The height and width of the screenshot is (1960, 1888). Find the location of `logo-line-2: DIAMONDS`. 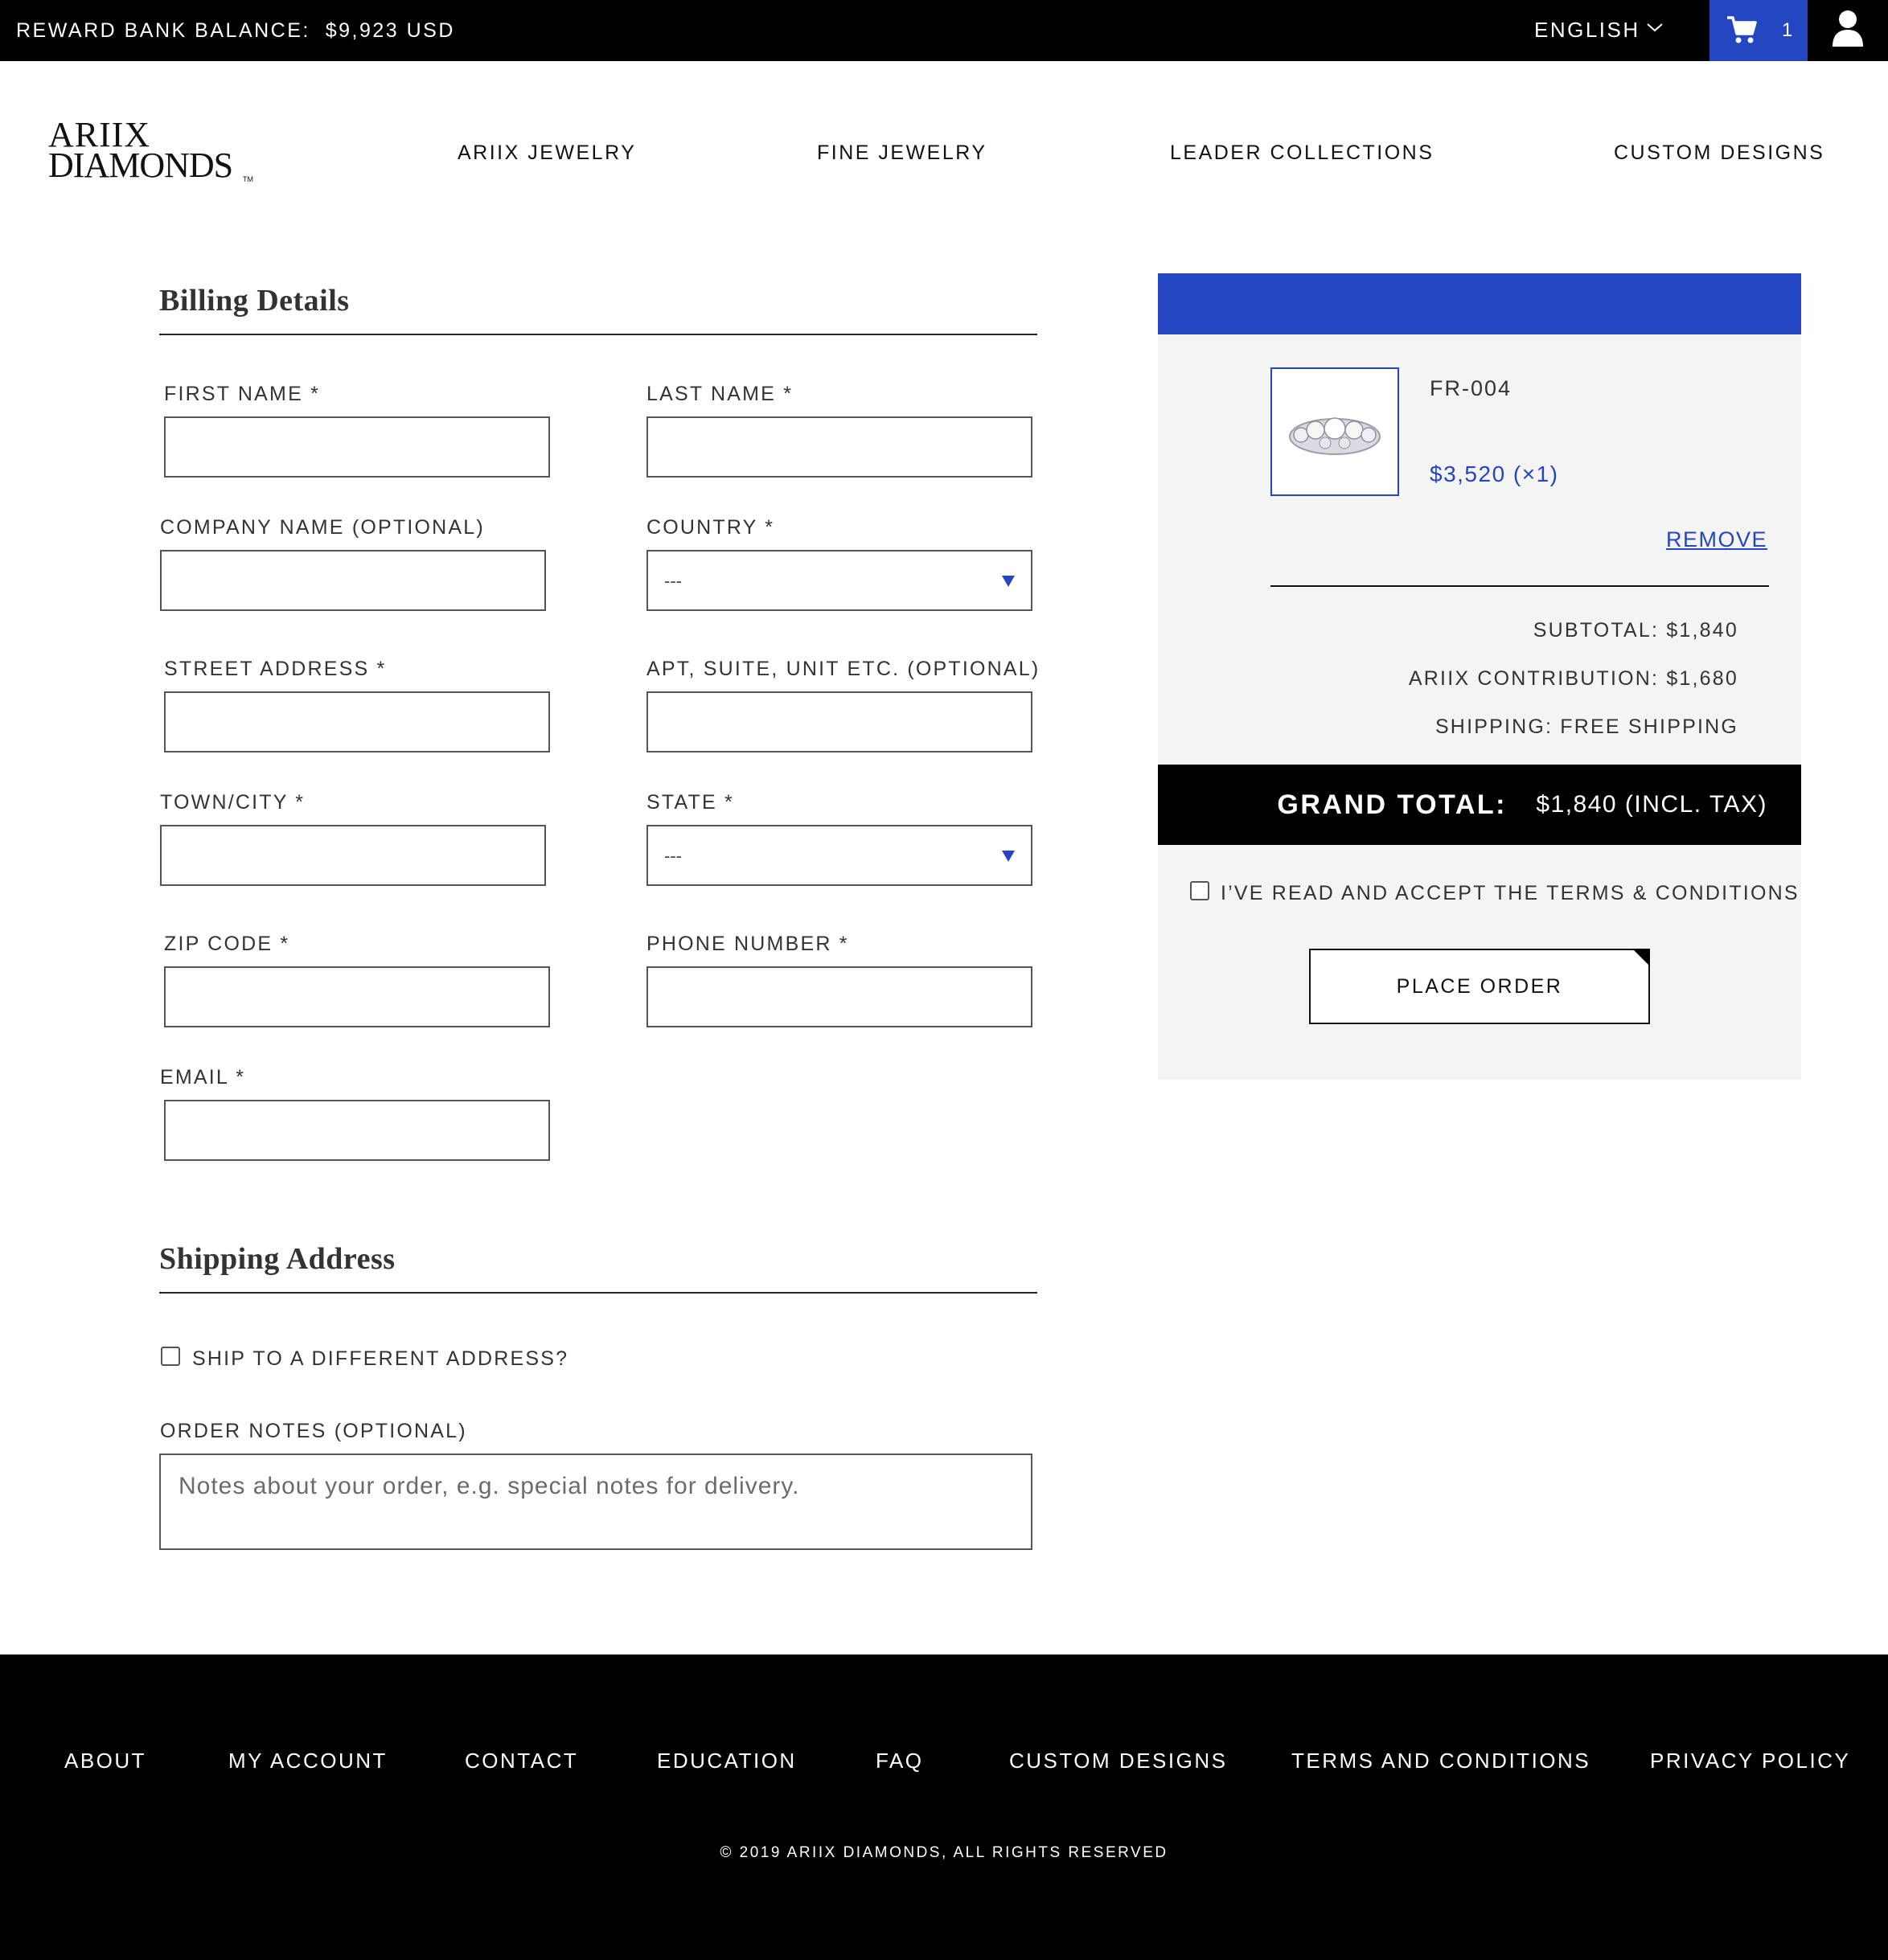

logo-line-2: DIAMONDS is located at coordinates (140, 165).